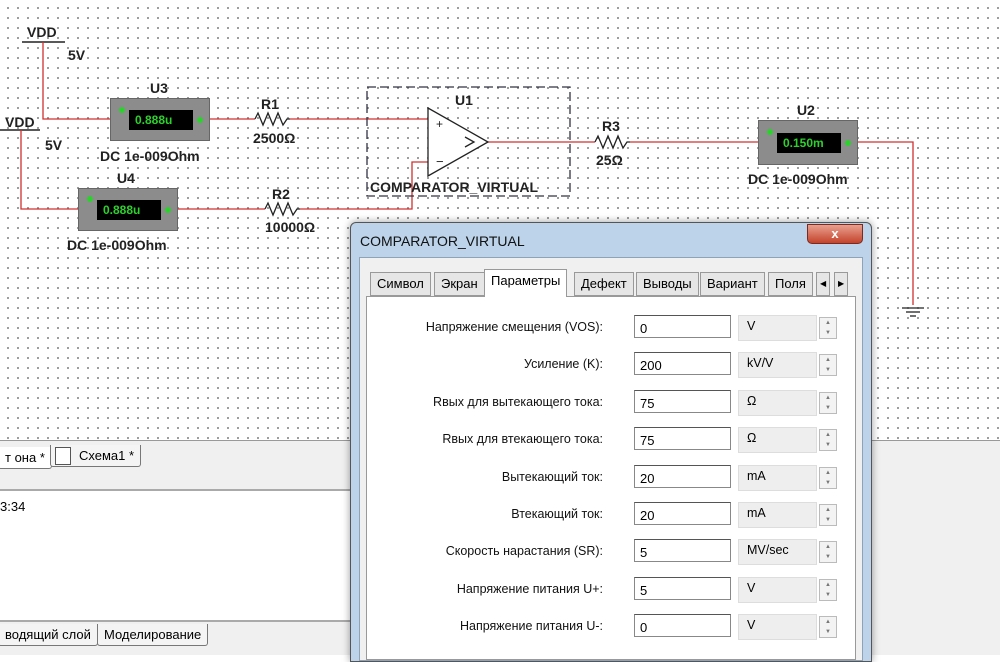  I want to click on meter-u4-caption: DC 1e-009Ohm, so click(117, 245).